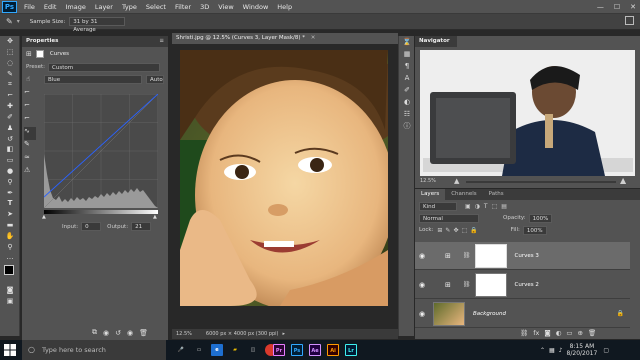 Image resolution: width=640 pixels, height=360 pixels. What do you see at coordinates (407, 114) in the screenshot?
I see `styles-panel-icon: ☷` at bounding box center [407, 114].